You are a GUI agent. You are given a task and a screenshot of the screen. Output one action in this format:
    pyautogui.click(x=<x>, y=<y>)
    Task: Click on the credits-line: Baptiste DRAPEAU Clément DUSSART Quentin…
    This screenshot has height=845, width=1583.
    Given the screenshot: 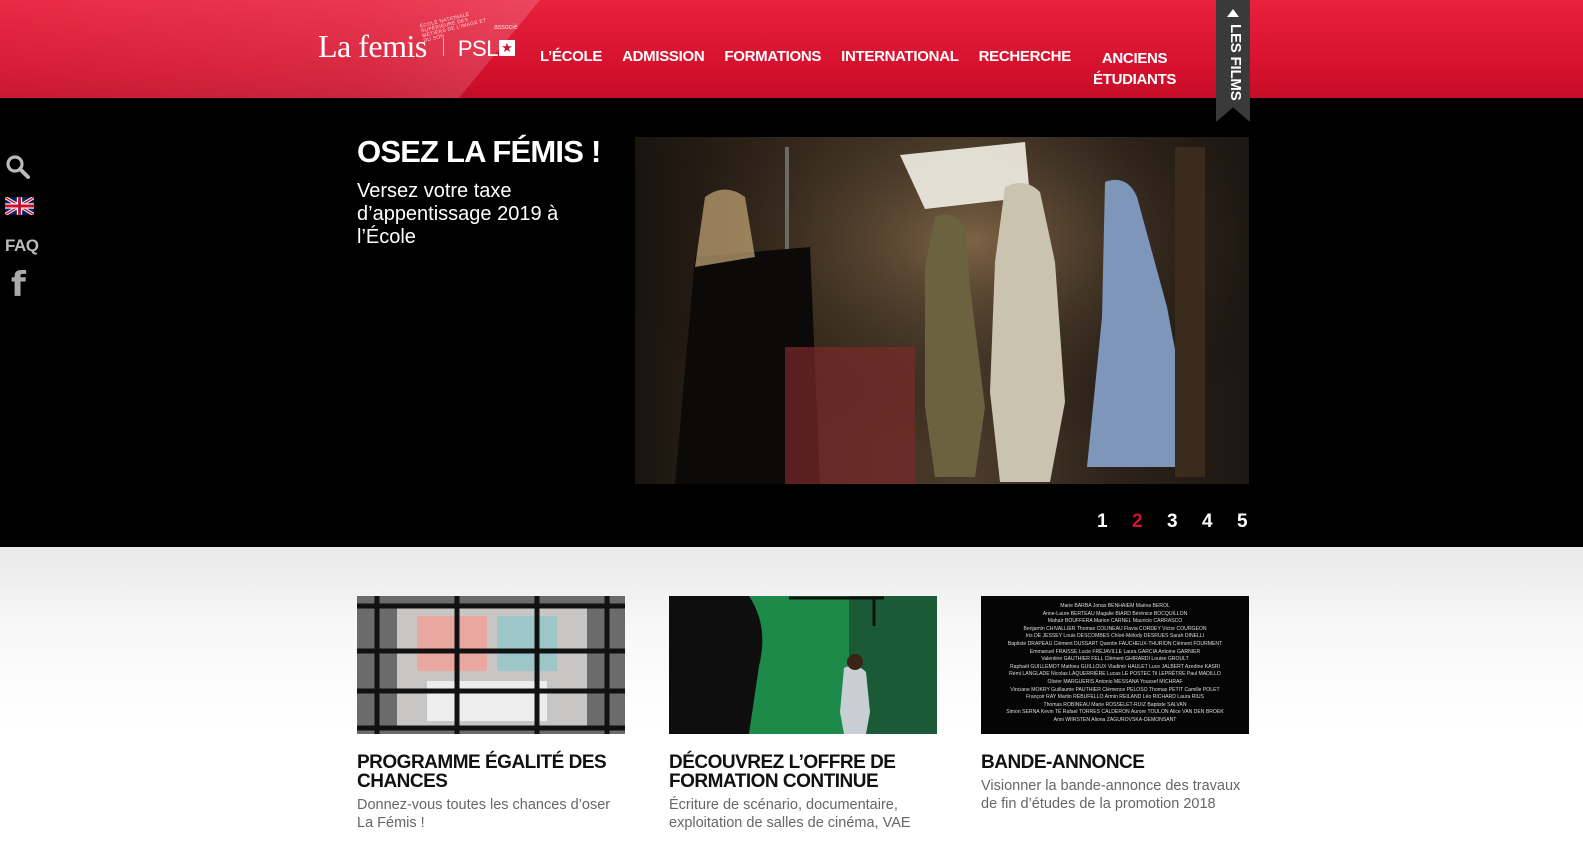 What is the action you would take?
    pyautogui.click(x=1115, y=643)
    